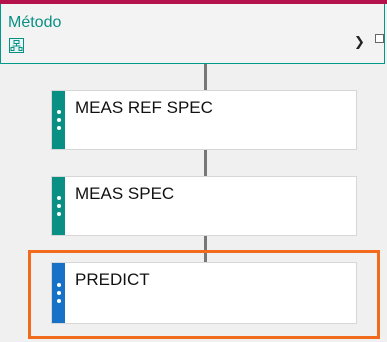 The width and height of the screenshot is (387, 342). What do you see at coordinates (112, 279) in the screenshot?
I see `step-label: PREDICT` at bounding box center [112, 279].